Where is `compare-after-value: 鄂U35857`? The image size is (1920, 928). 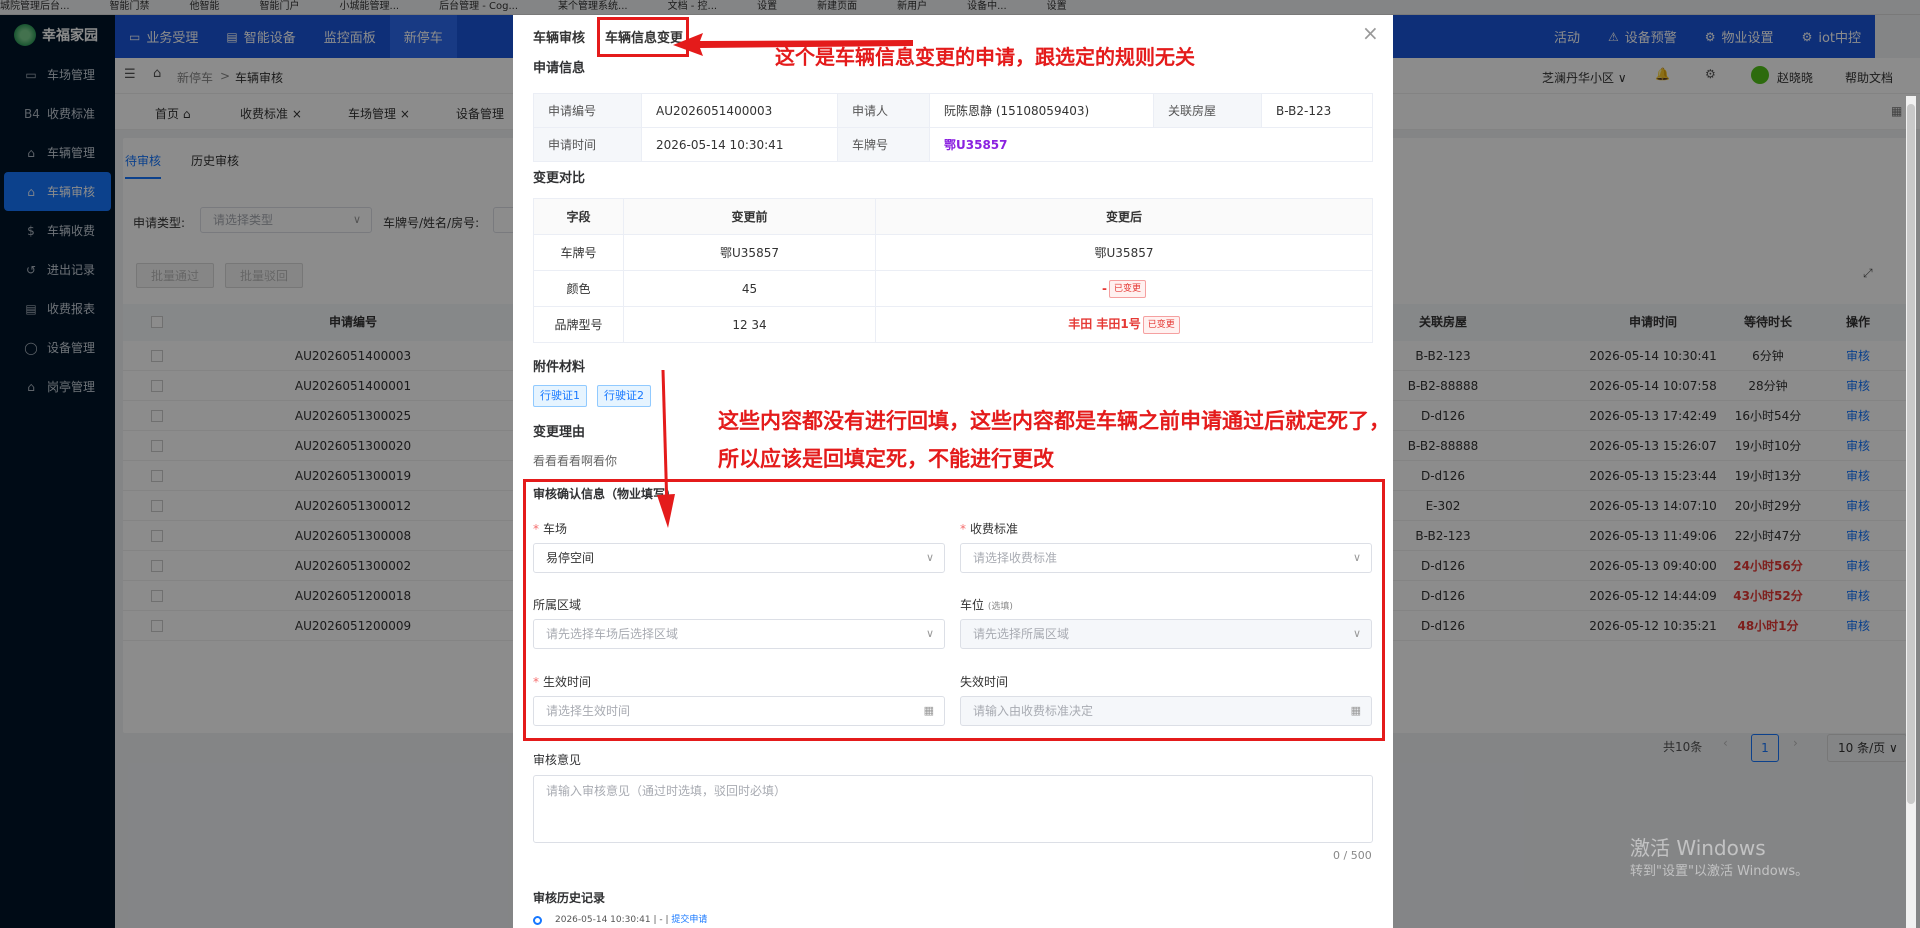
compare-after-value: 鄂U35857 is located at coordinates (1124, 253).